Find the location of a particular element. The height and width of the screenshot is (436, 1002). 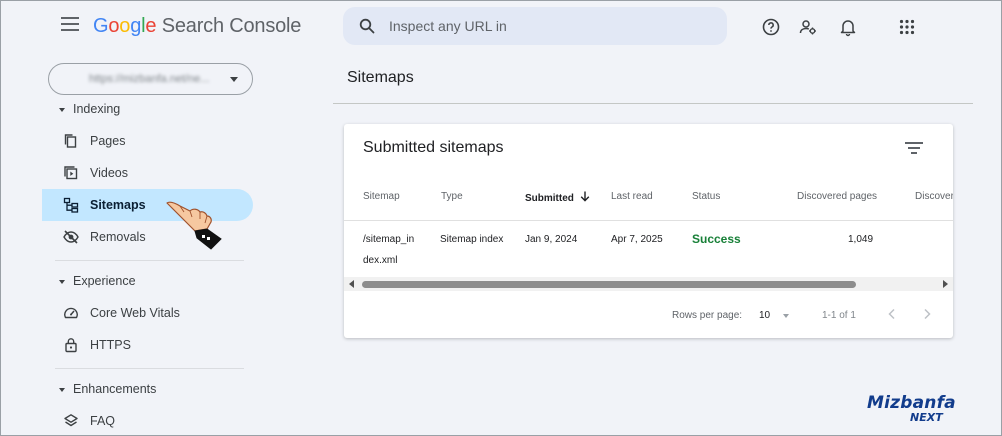

rows-per-page-value: 10 is located at coordinates (765, 315).